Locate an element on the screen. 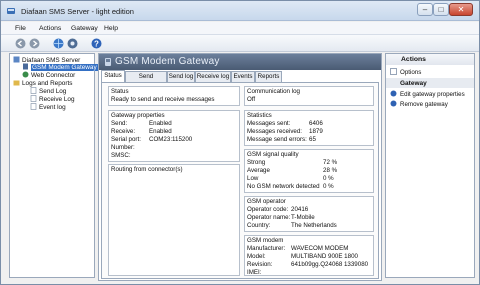 This screenshot has width=480, height=285. forward-icon is located at coordinates (34, 43).